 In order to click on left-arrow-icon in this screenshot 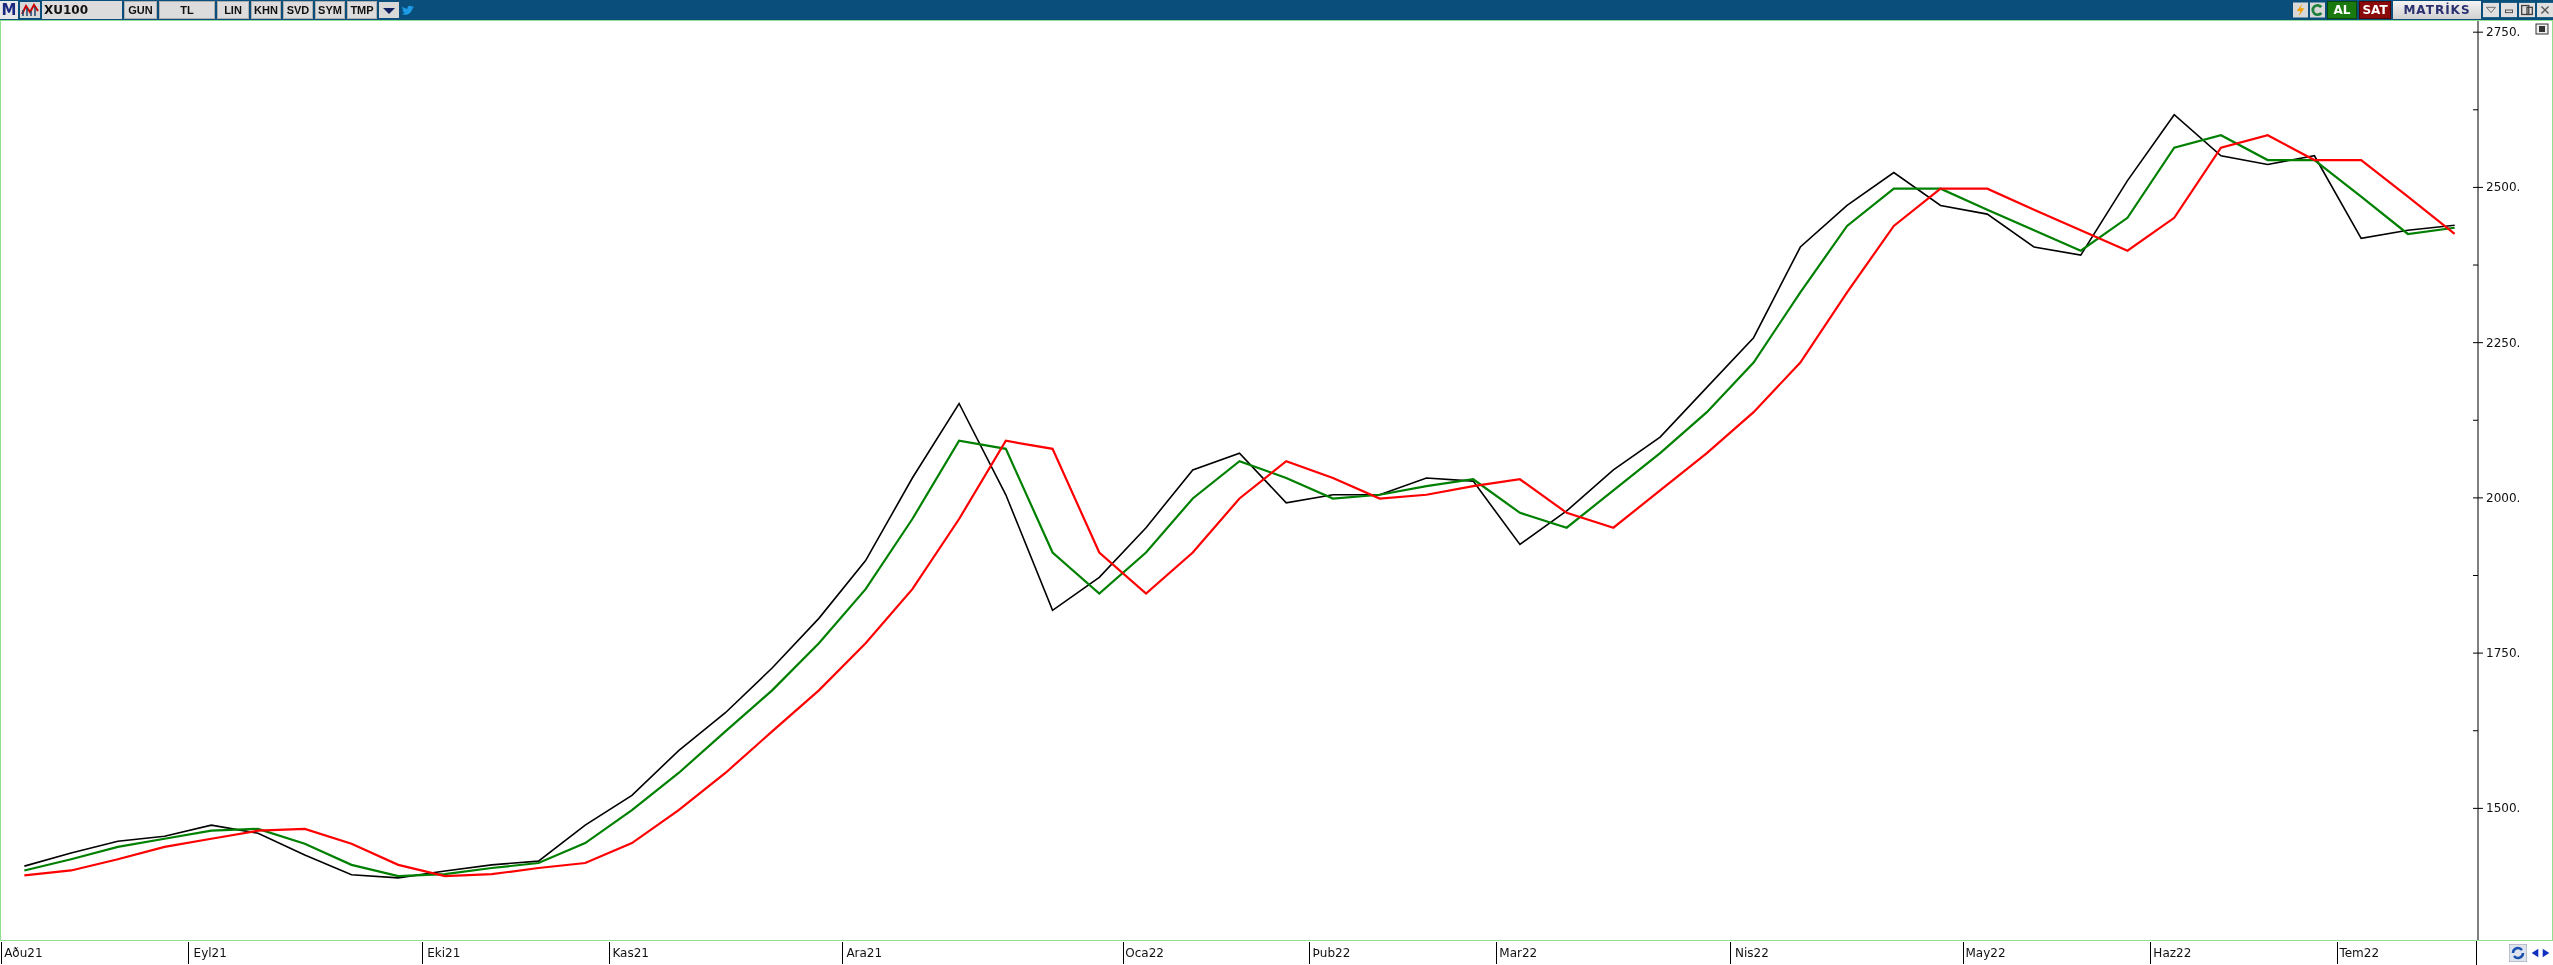, I will do `click(2535, 953)`.